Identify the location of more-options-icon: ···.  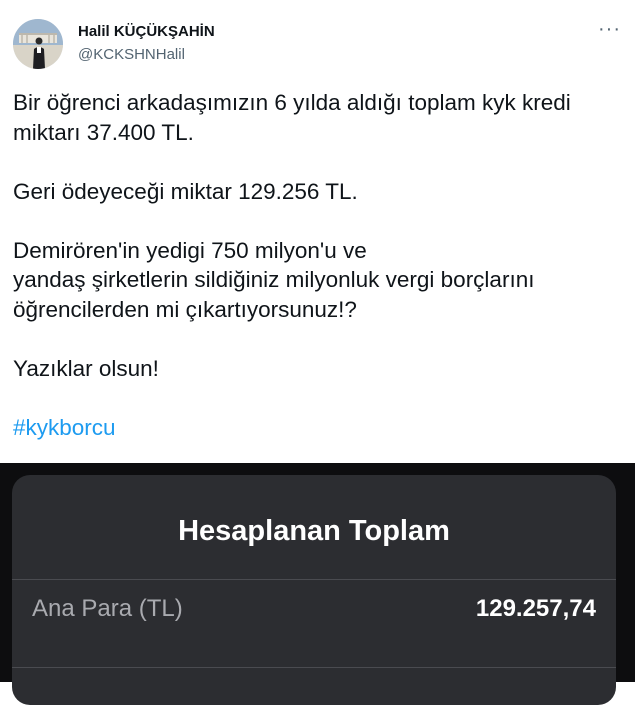
(609, 29).